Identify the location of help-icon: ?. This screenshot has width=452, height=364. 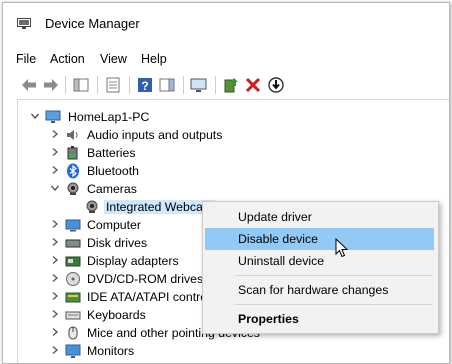
(145, 85).